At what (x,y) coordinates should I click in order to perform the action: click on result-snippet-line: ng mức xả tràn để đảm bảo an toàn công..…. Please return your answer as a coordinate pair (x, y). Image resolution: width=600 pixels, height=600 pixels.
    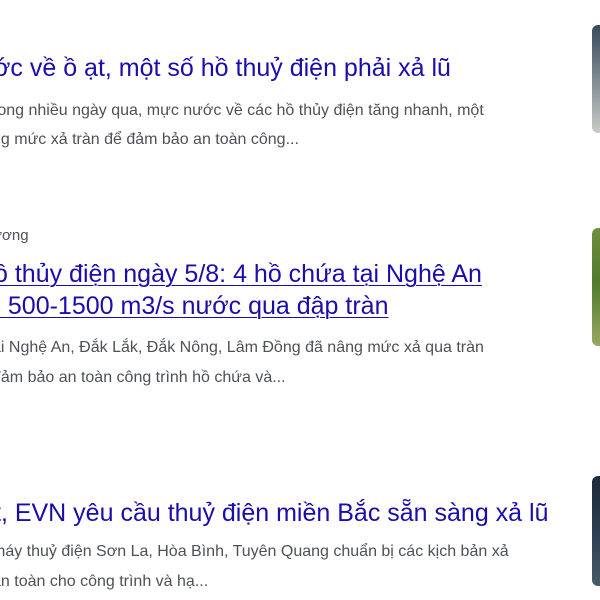
    Looking at the image, I should click on (149, 139).